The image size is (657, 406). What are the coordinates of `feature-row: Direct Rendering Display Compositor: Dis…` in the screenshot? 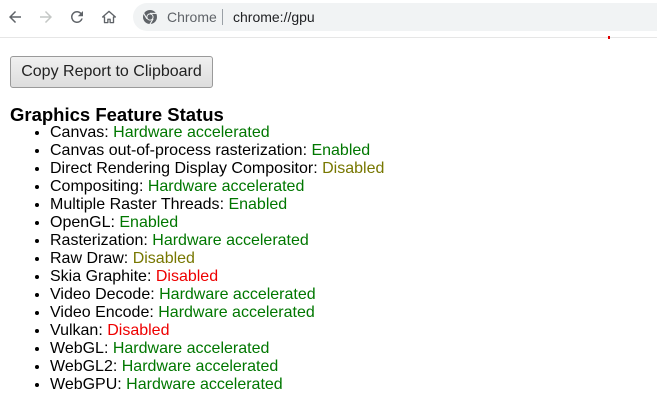 It's located at (217, 169).